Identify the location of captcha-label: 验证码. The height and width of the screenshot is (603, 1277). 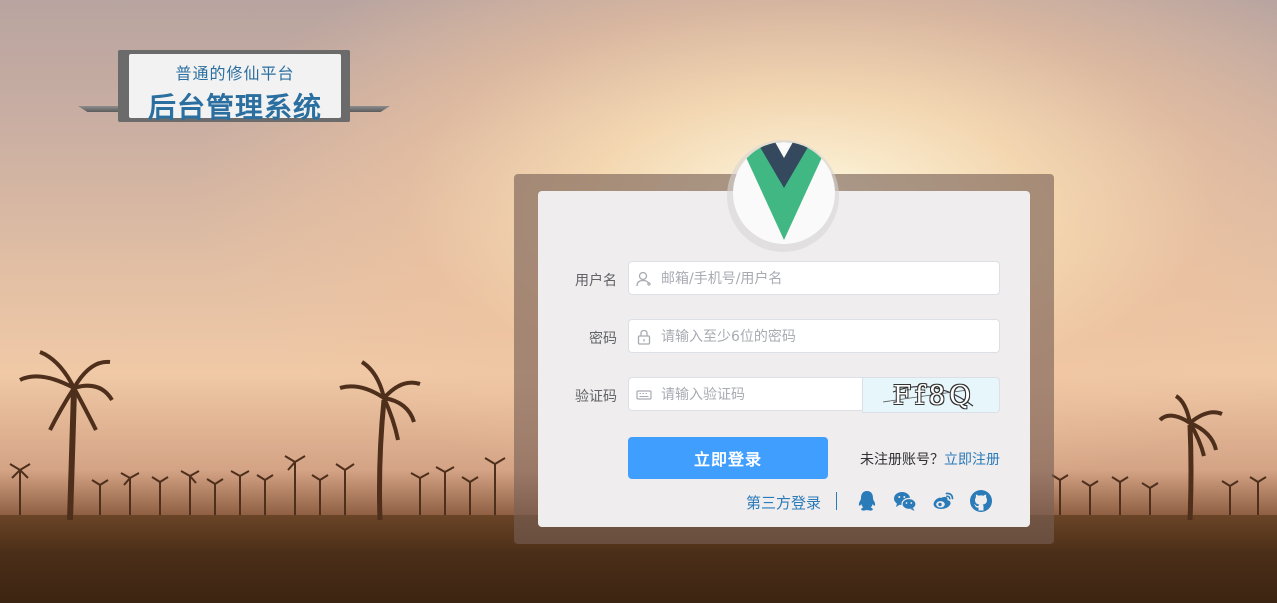
(596, 397).